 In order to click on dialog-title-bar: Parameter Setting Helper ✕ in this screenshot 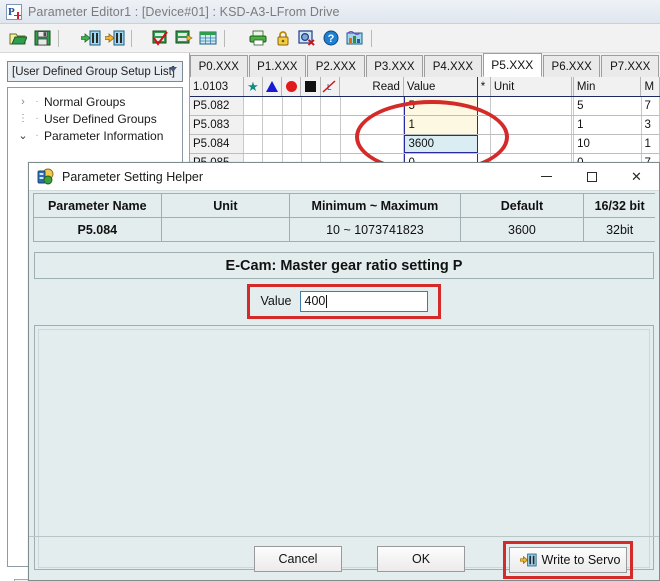, I will do `click(344, 177)`.